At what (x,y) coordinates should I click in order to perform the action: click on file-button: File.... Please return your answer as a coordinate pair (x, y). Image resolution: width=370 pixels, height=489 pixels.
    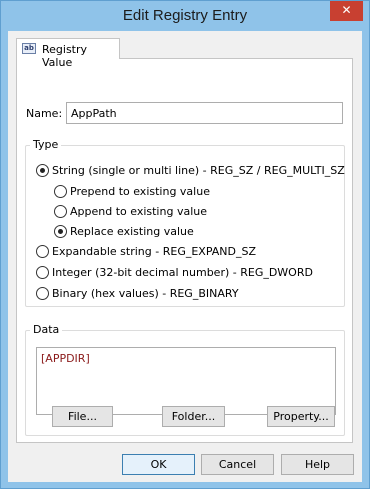
    Looking at the image, I should click on (82, 416).